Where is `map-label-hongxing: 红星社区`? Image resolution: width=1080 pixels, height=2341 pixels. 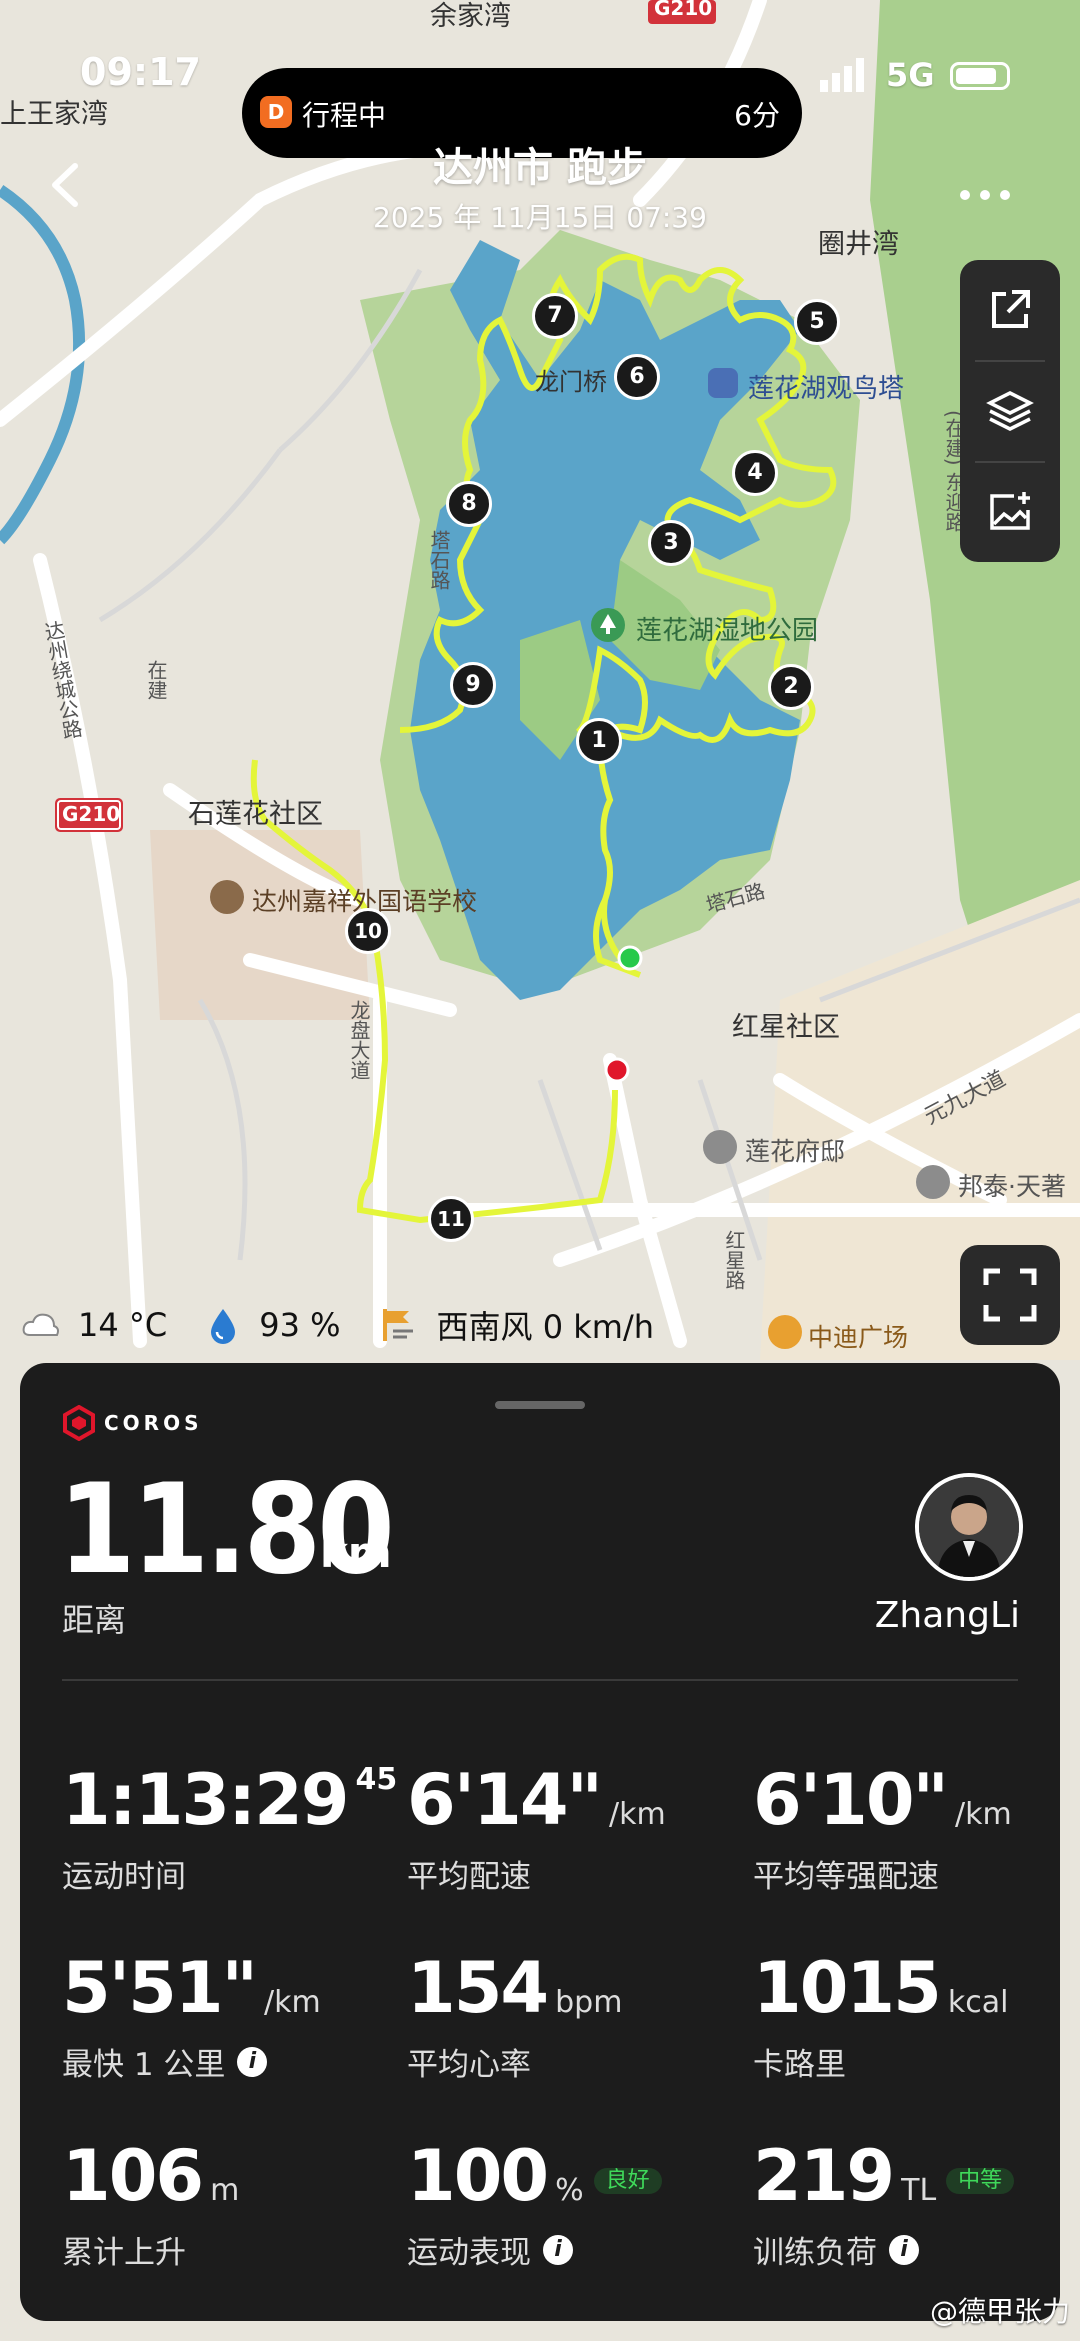 map-label-hongxing: 红星社区 is located at coordinates (786, 1027).